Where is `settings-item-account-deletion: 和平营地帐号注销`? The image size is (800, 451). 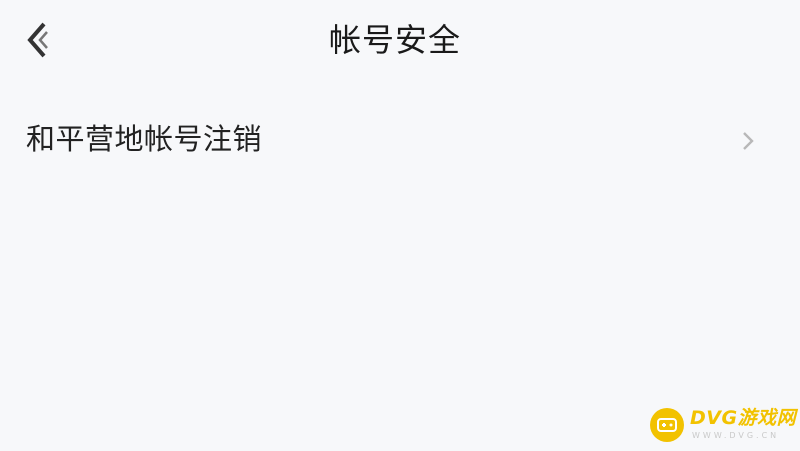
settings-item-account-deletion: 和平营地帐号注销 is located at coordinates (400, 139).